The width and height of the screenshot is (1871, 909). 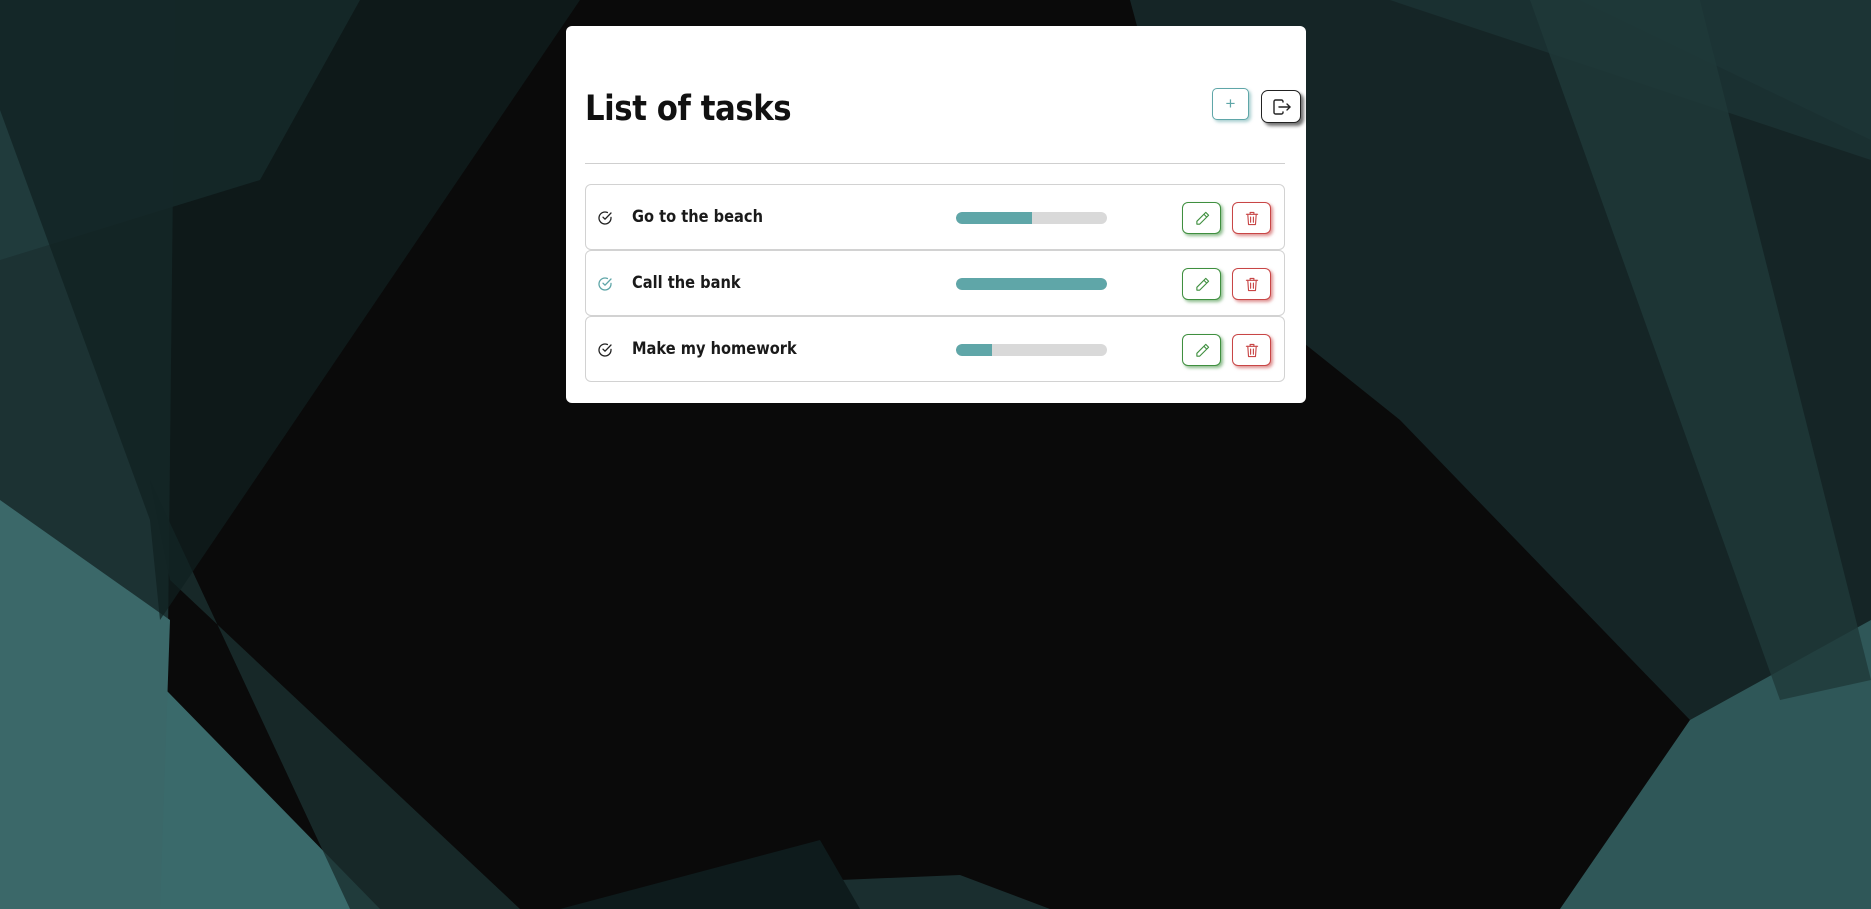 I want to click on logout-icon, so click(x=1282, y=107).